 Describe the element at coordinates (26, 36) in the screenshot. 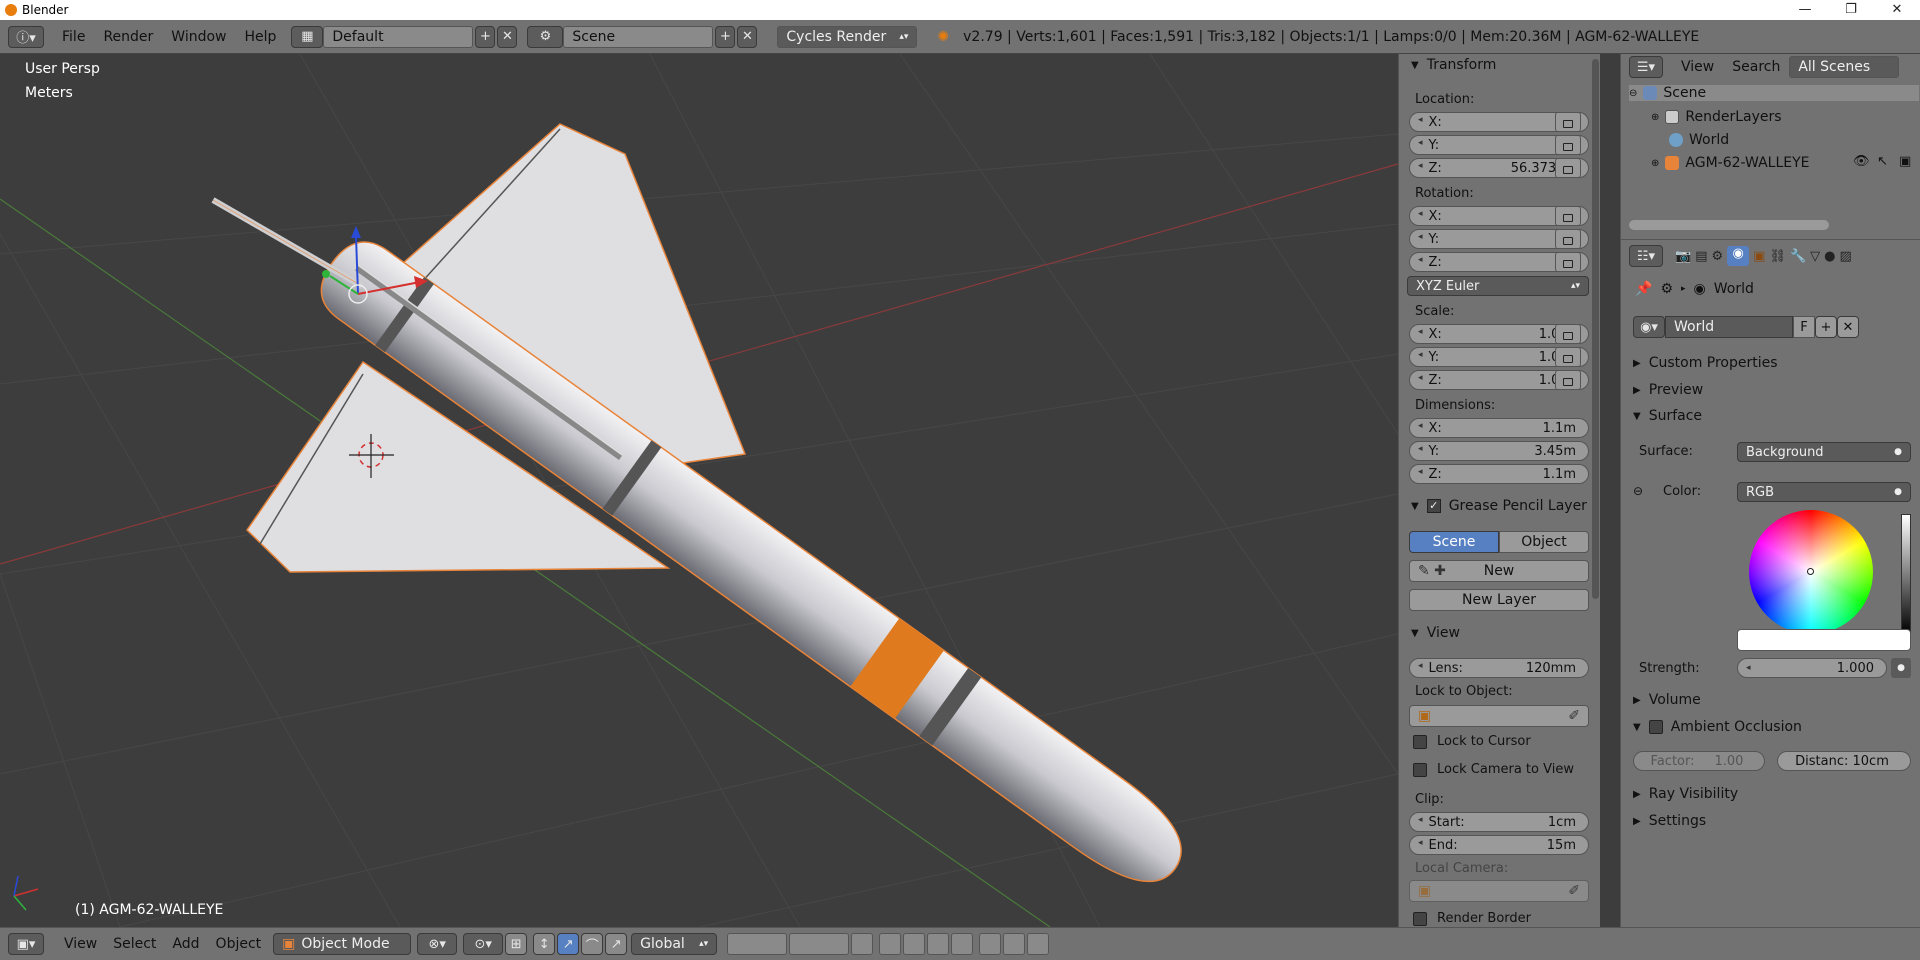

I see `editor-type-info-icon: ⓘ▾` at that location.